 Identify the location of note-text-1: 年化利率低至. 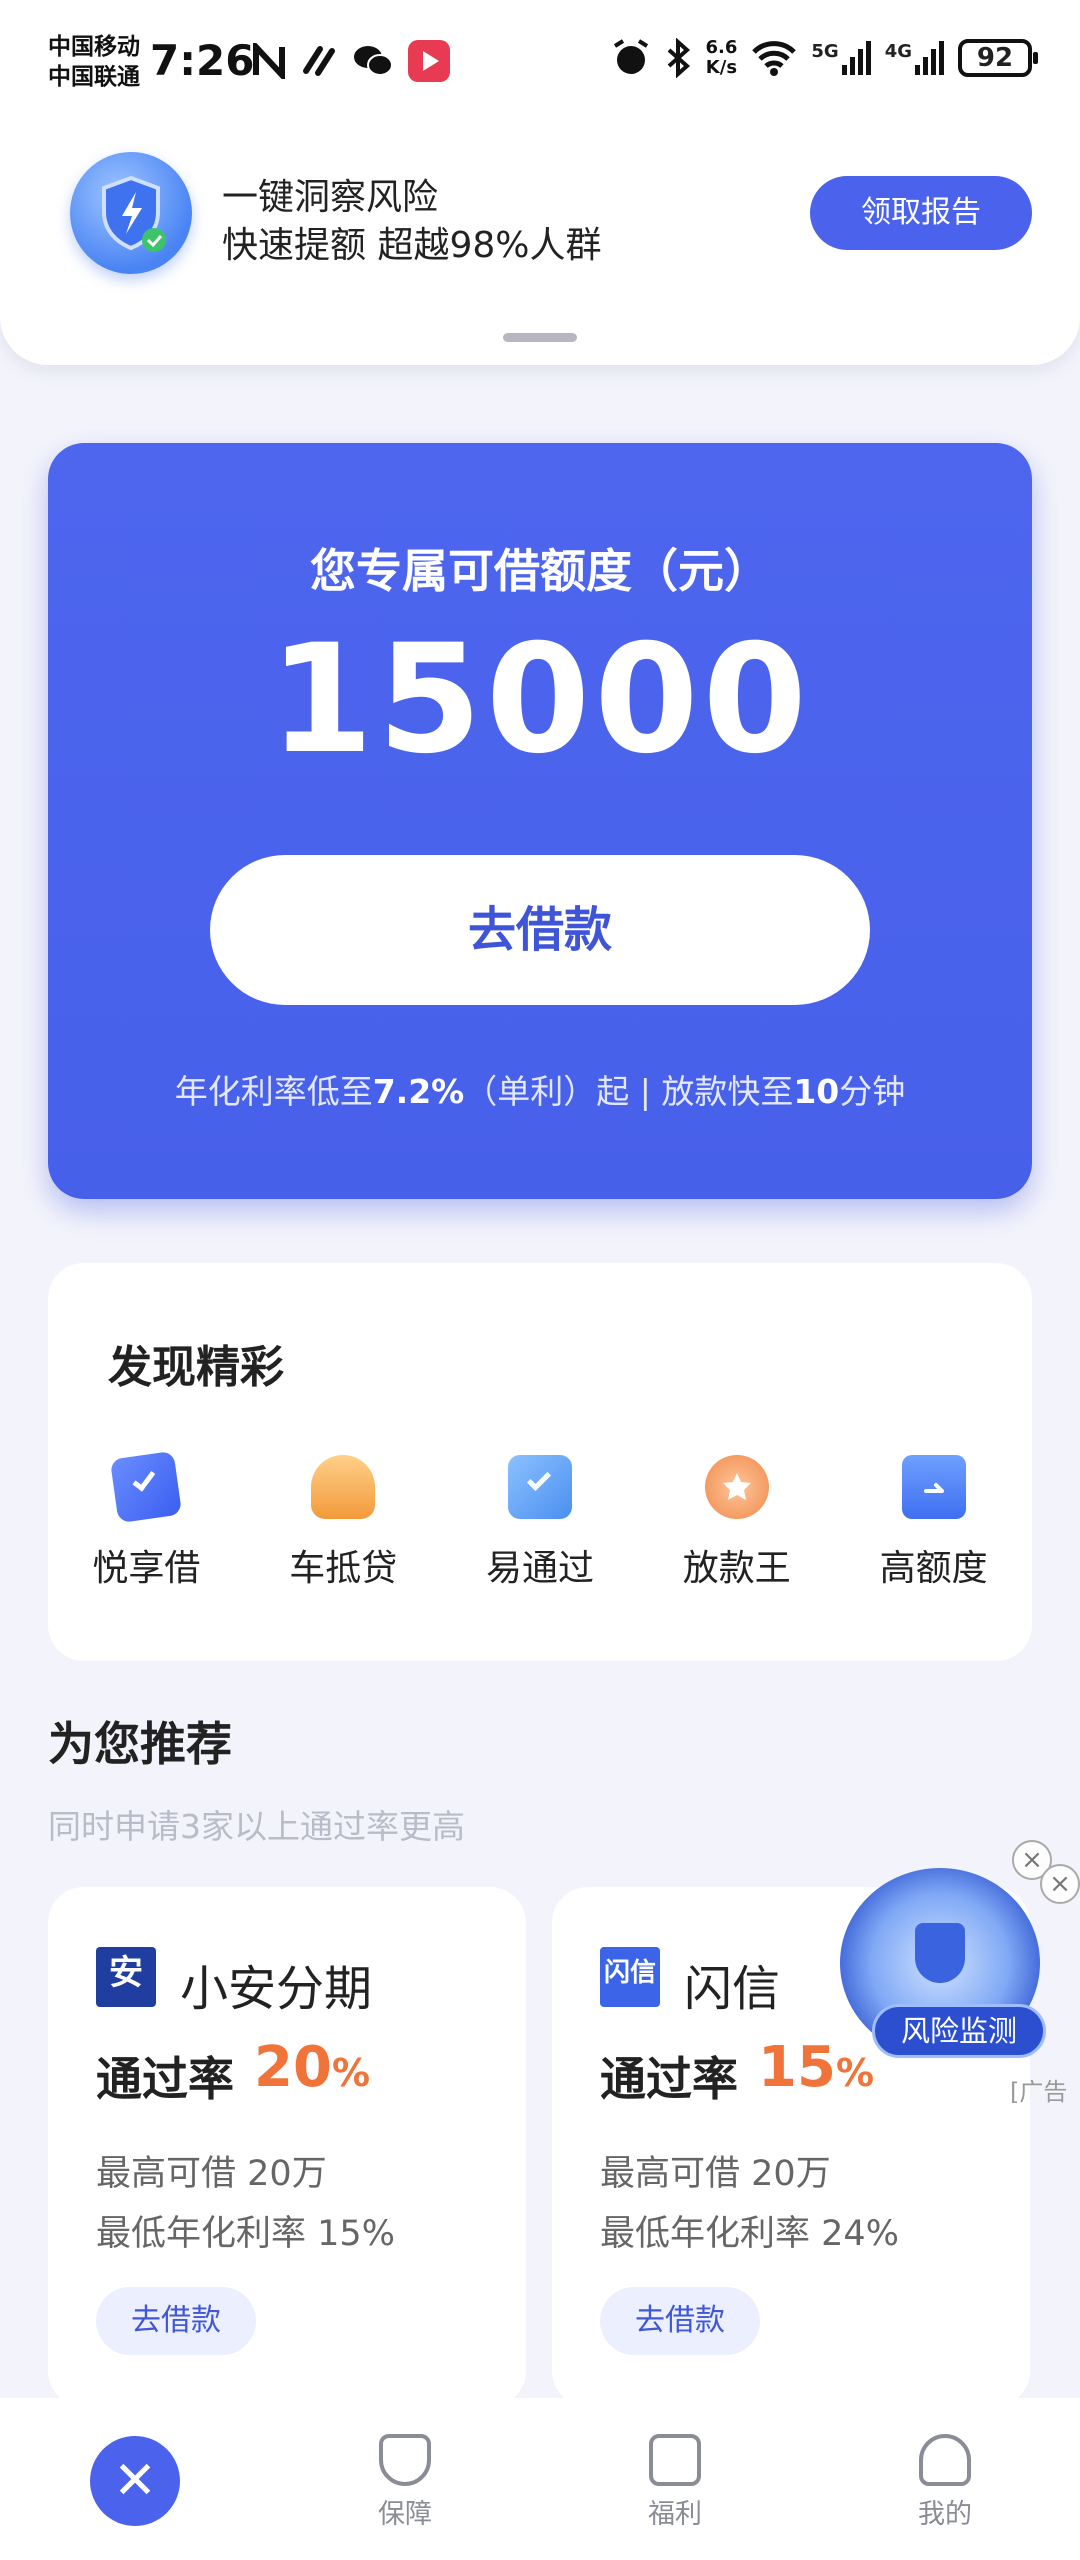
(273, 1091).